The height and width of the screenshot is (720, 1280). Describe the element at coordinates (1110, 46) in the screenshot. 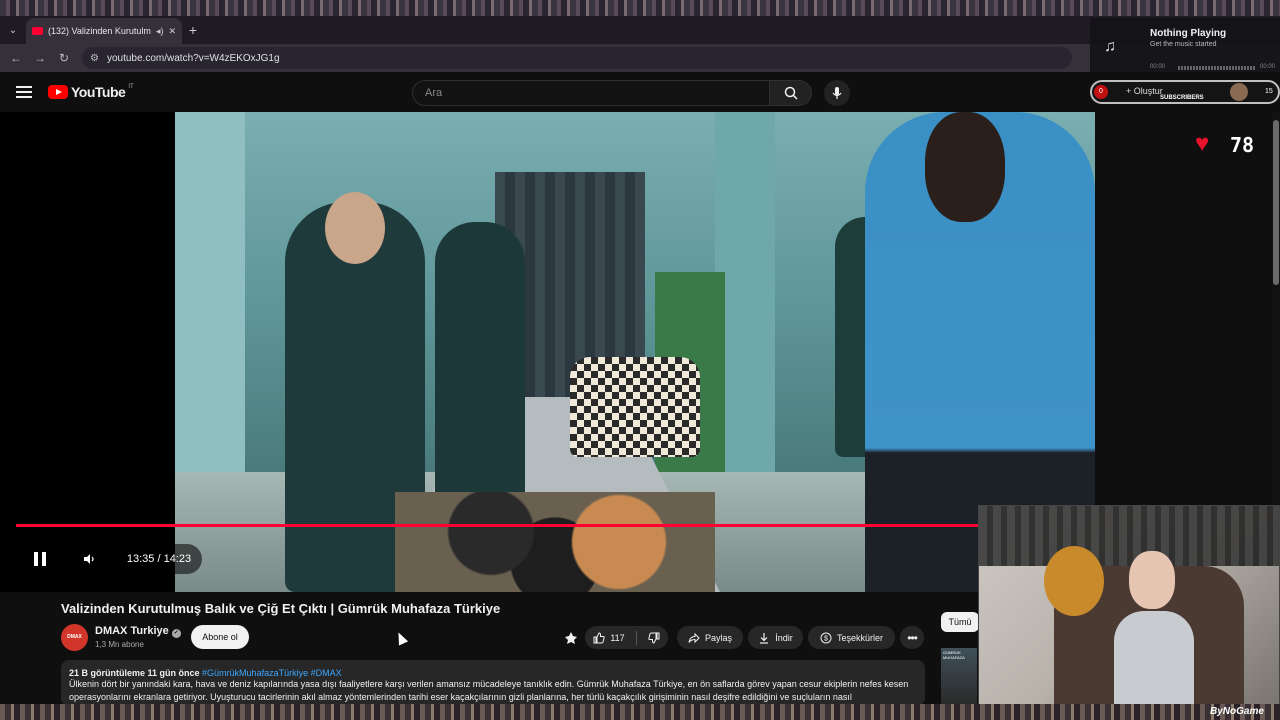

I see `music-note-icon: ♫` at that location.